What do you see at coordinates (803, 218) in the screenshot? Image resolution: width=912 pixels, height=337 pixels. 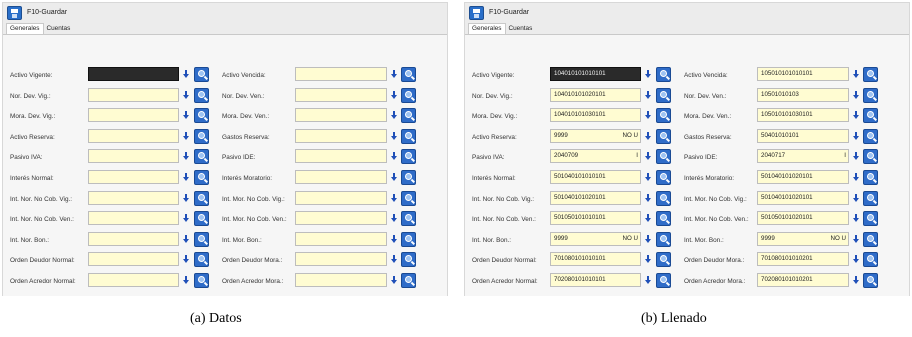 I see `account-input: 501050101020101` at bounding box center [803, 218].